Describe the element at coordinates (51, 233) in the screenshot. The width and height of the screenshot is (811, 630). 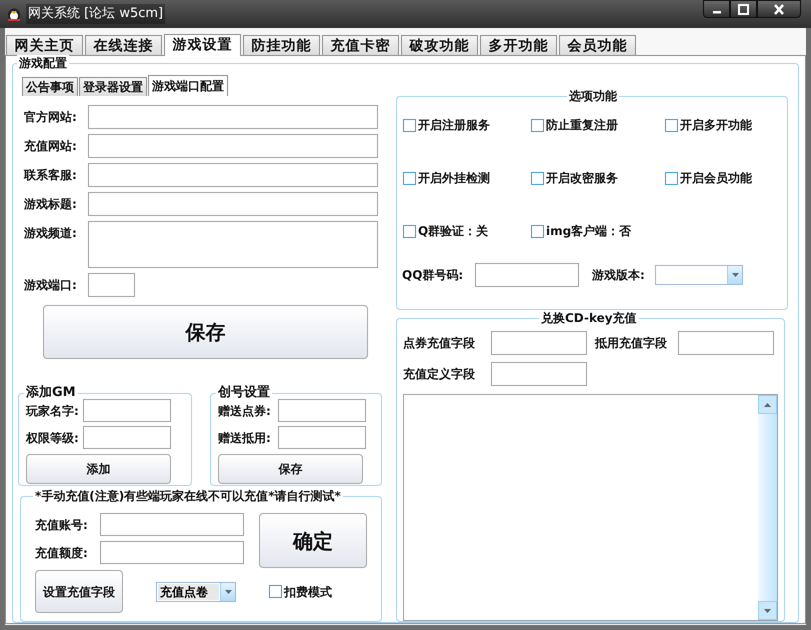
I see `field-label: 游戏频道:` at that location.